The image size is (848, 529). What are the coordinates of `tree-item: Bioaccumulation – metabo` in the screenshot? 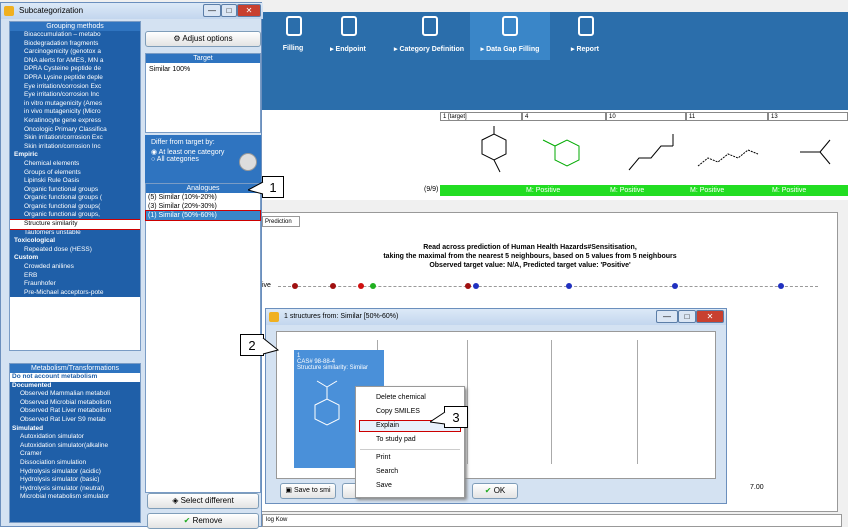 It's located at (75, 35).